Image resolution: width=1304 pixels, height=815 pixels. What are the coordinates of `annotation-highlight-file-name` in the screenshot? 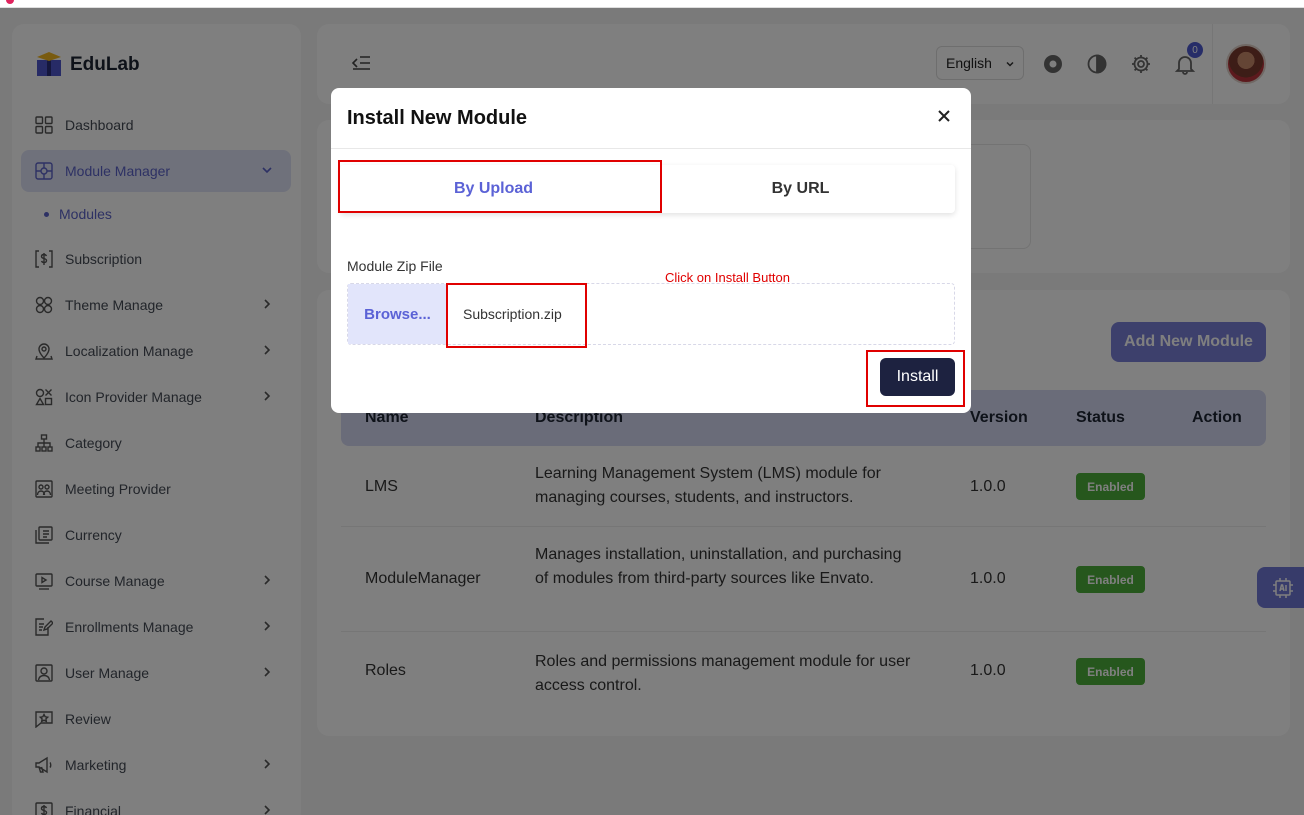 It's located at (516, 315).